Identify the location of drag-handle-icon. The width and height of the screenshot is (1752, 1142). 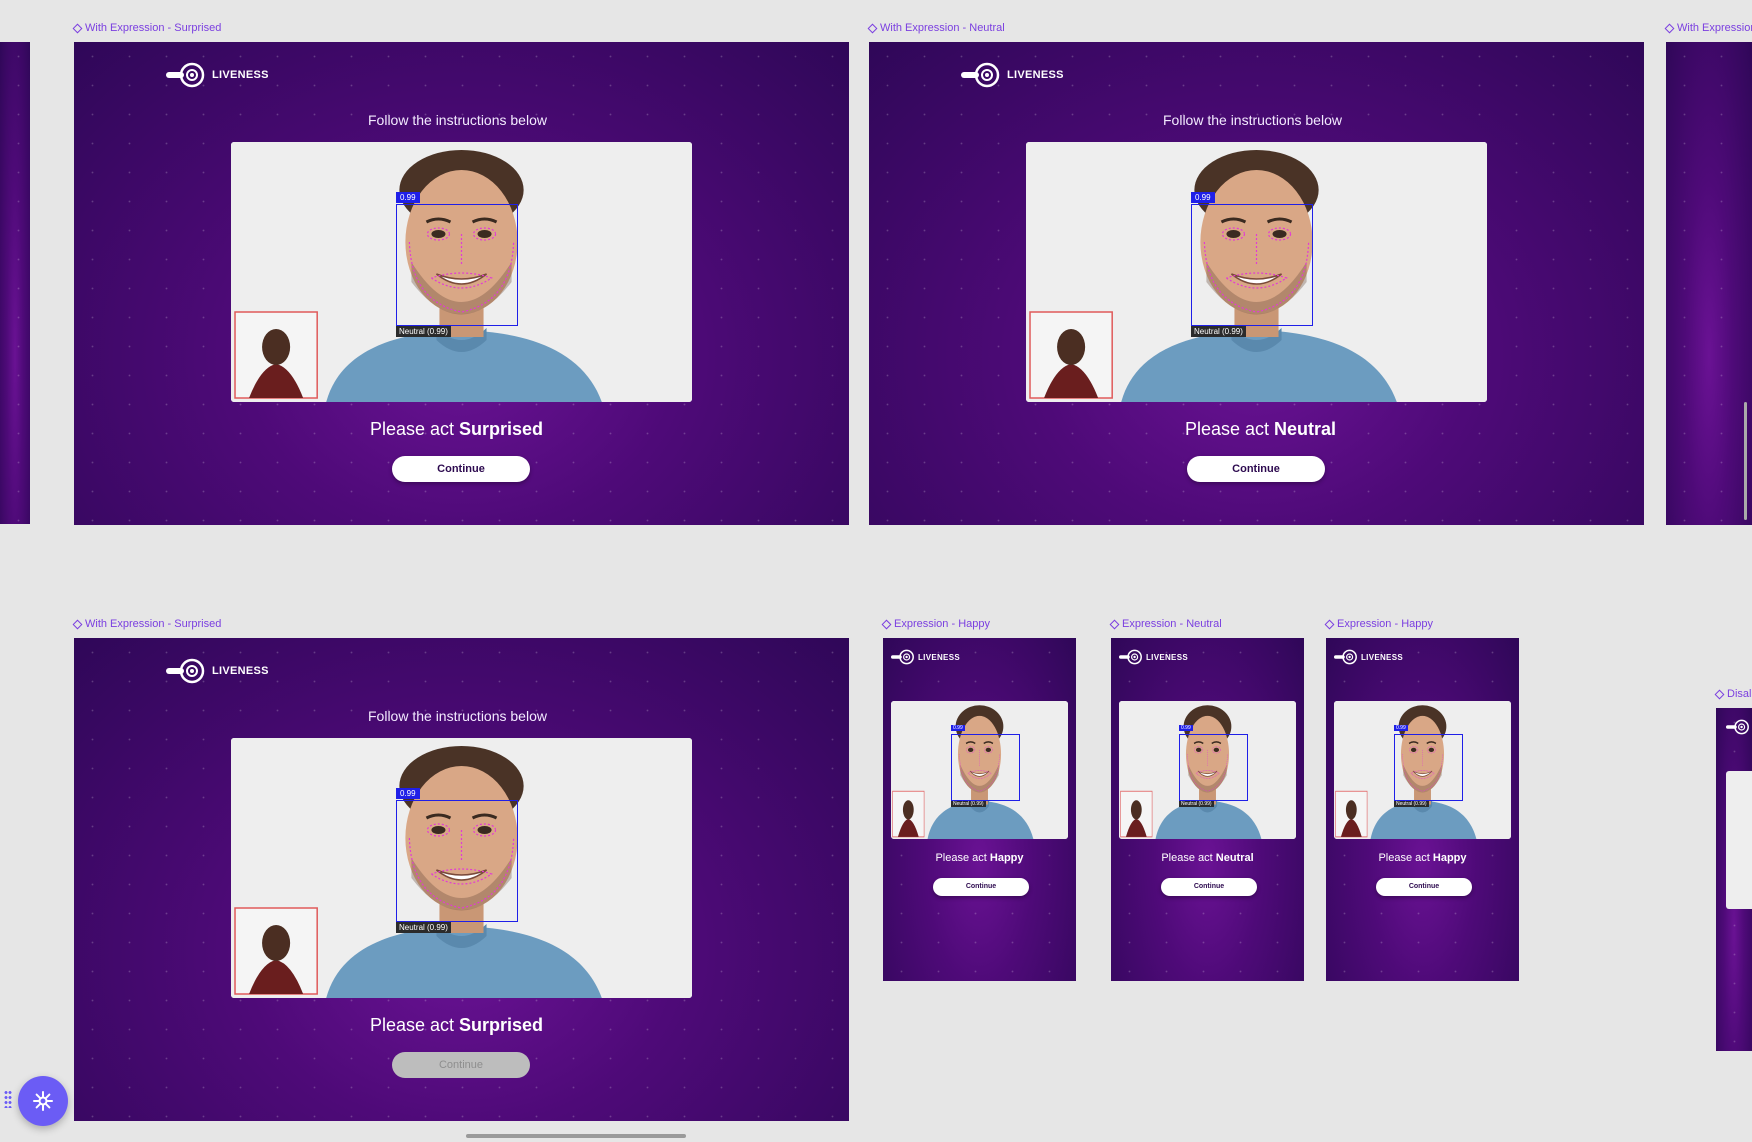
(8, 1099).